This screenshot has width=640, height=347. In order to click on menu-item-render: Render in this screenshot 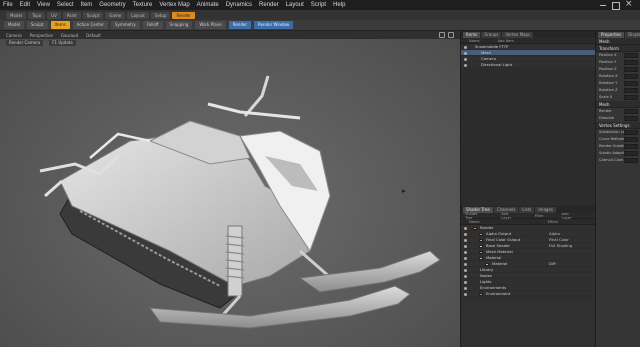, I will do `click(269, 5)`.